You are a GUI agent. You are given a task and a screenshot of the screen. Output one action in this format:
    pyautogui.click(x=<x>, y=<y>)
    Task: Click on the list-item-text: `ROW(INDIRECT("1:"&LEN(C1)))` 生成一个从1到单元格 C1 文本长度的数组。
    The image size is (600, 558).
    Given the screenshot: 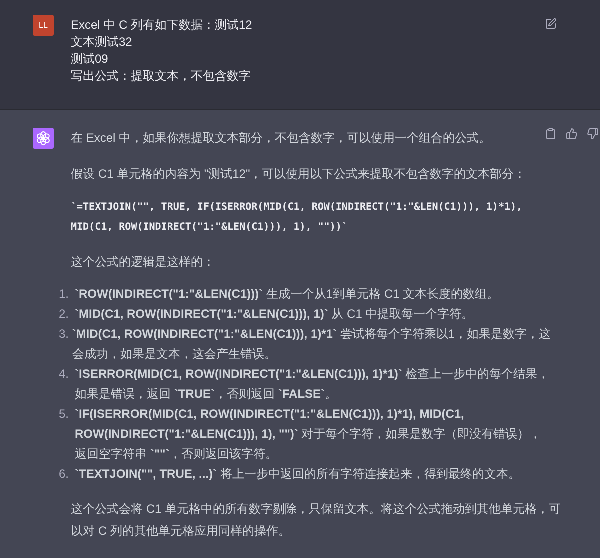 What is the action you would take?
    pyautogui.click(x=287, y=294)
    